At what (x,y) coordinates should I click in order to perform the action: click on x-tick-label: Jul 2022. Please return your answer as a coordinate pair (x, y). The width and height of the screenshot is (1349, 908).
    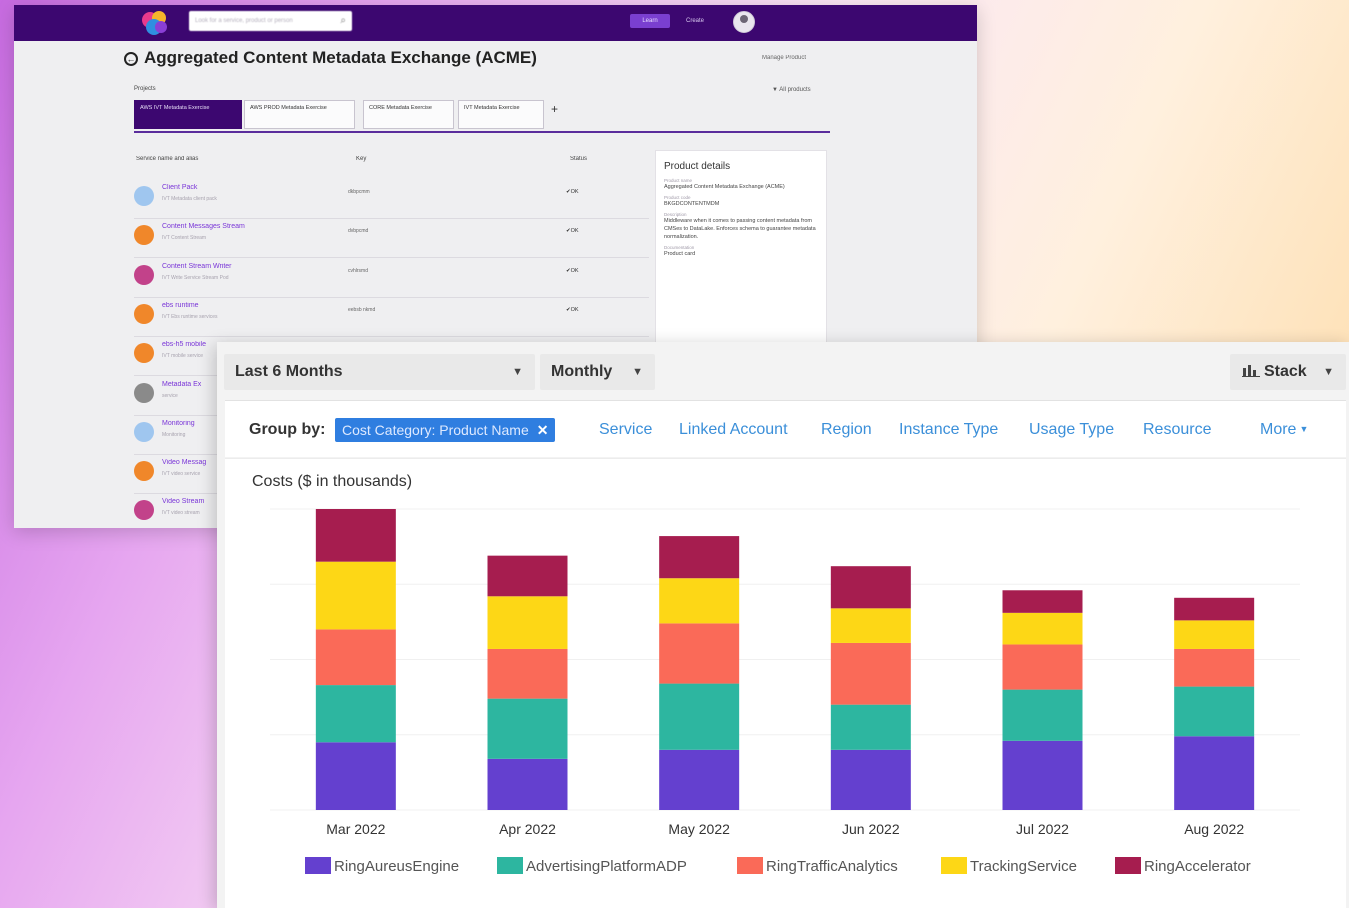
    Looking at the image, I should click on (1042, 829).